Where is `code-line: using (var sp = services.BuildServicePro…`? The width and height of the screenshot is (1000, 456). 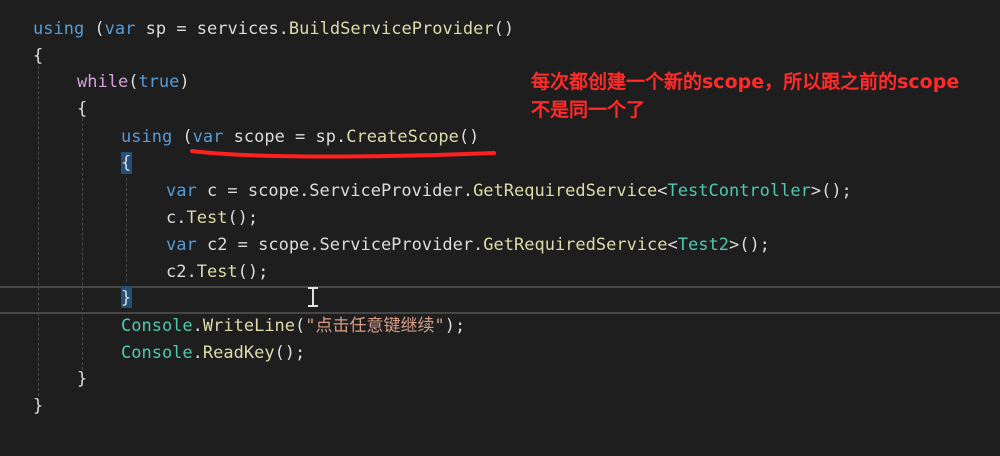 code-line: using (var sp = services.BuildServicePro… is located at coordinates (273, 29).